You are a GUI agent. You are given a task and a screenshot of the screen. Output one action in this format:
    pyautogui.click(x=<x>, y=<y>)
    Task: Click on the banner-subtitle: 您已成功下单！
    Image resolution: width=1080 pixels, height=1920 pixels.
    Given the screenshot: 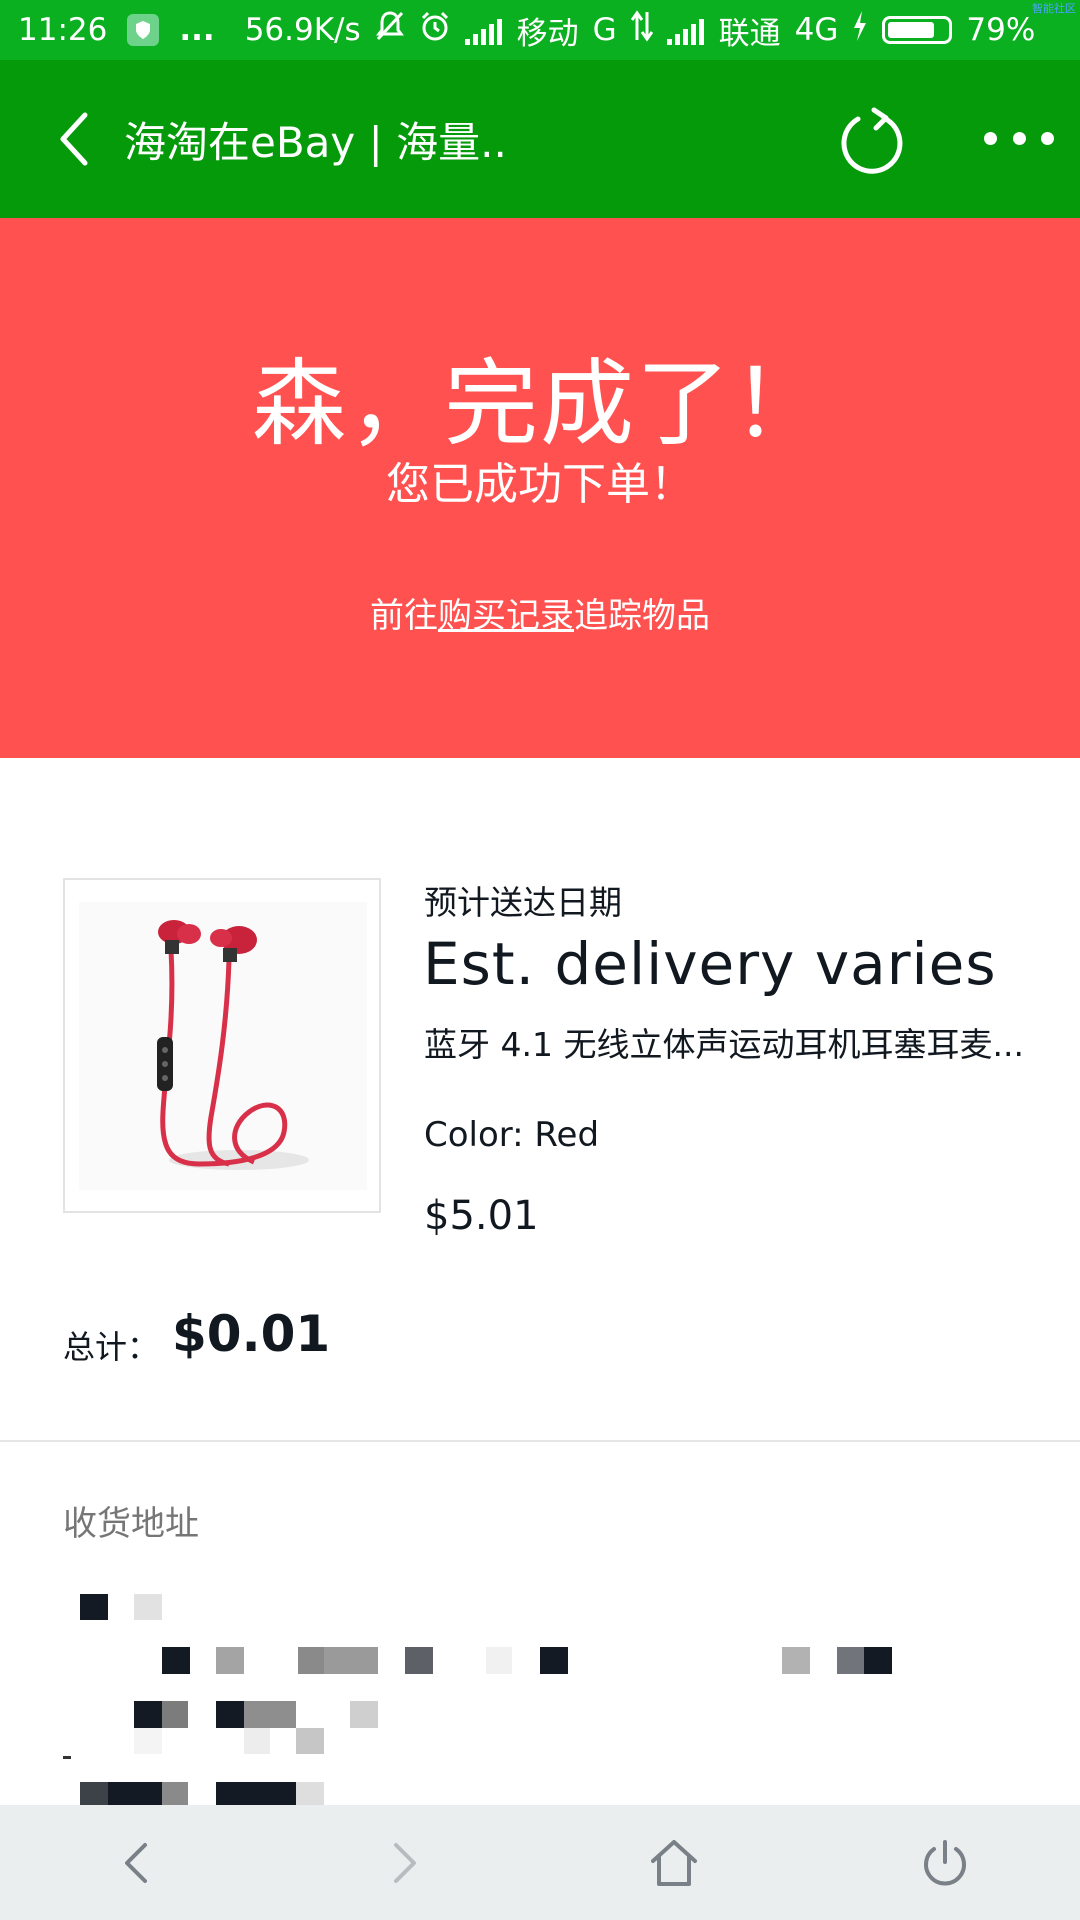 What is the action you would take?
    pyautogui.click(x=540, y=484)
    